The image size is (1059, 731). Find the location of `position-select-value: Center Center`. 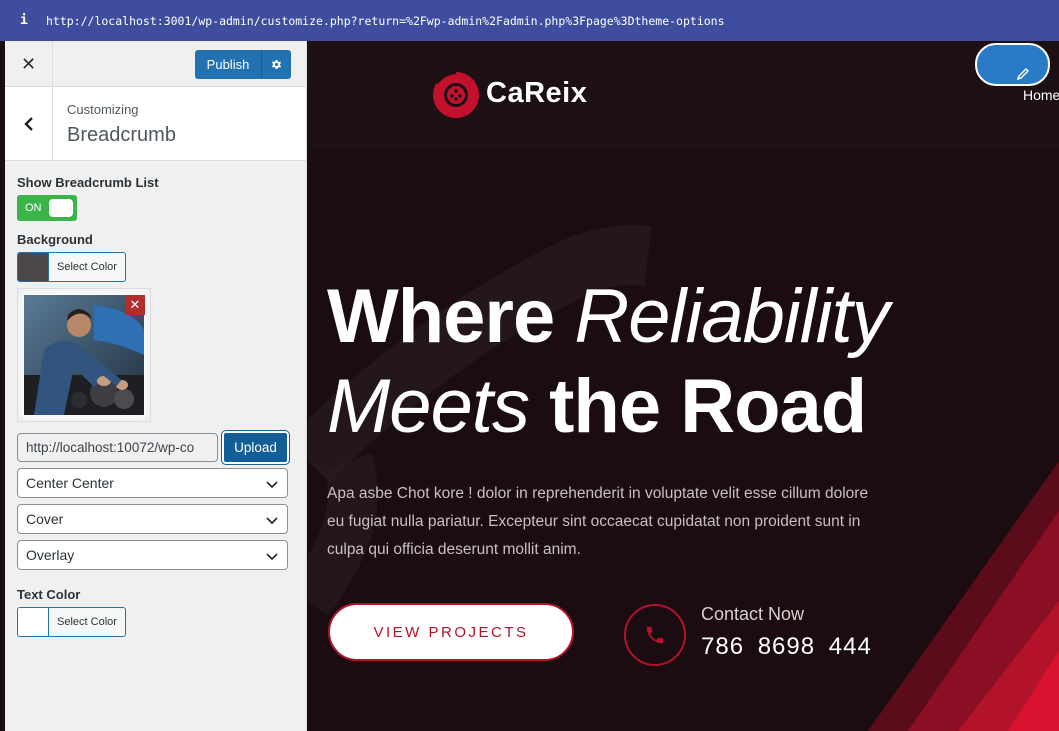

position-select-value: Center Center is located at coordinates (70, 483).